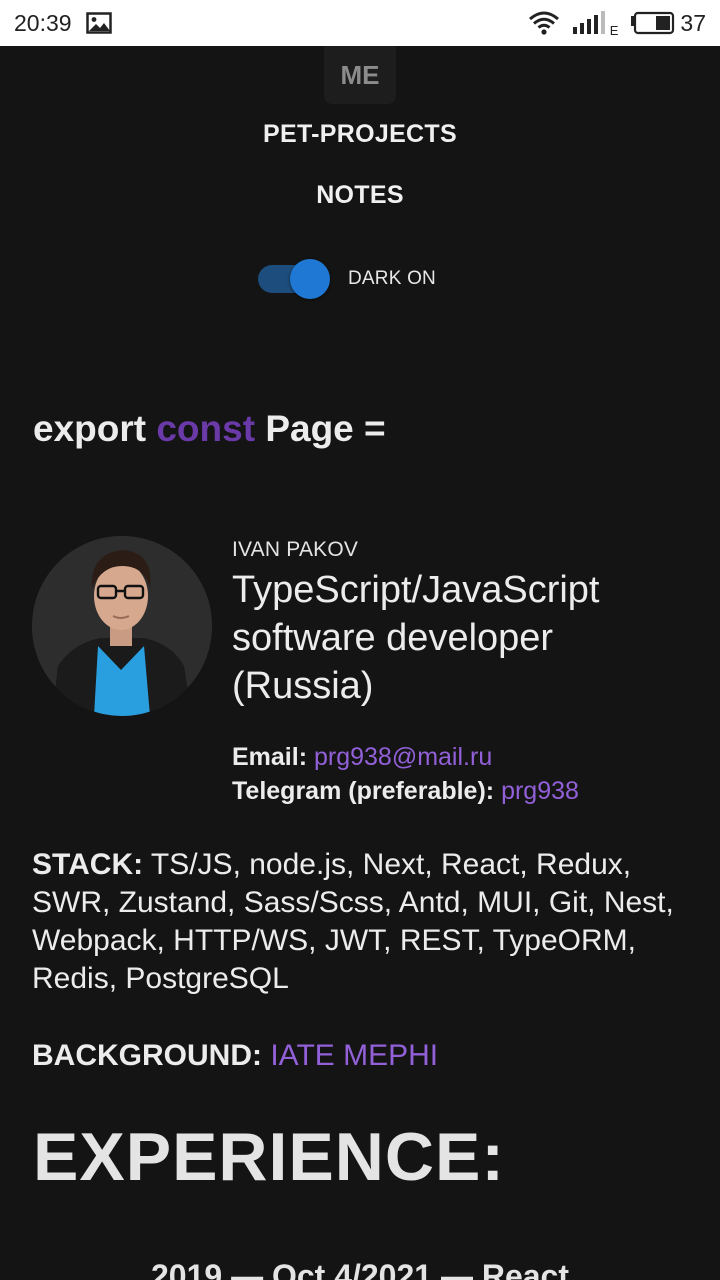  I want to click on stack-label: STACK:, so click(88, 864).